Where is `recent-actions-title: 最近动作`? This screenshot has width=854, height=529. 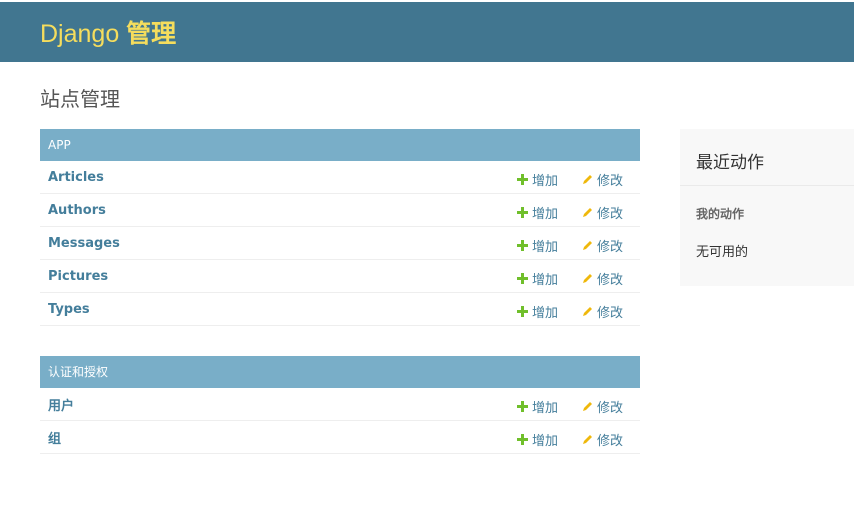 recent-actions-title: 最近动作 is located at coordinates (767, 157).